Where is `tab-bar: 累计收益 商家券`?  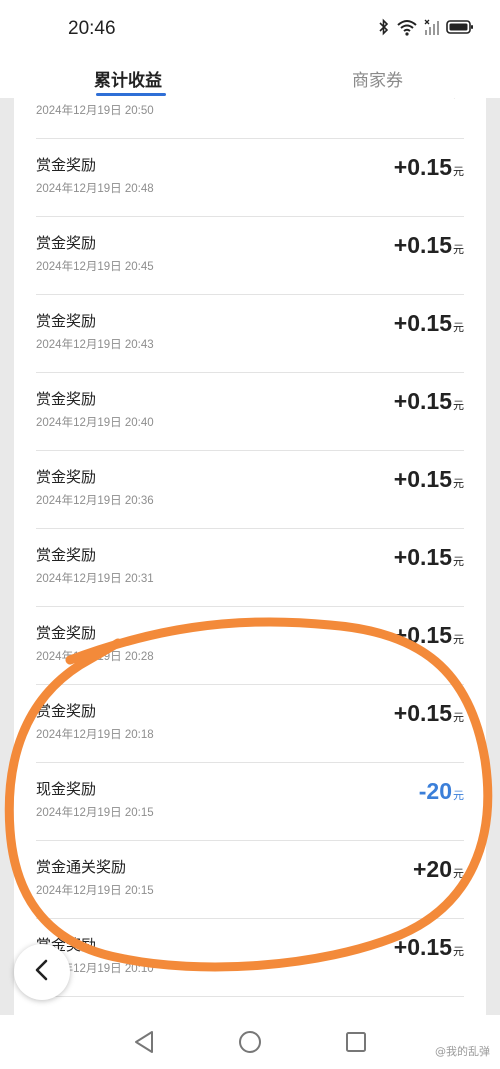
tab-bar: 累计收益 商家券 is located at coordinates (250, 77).